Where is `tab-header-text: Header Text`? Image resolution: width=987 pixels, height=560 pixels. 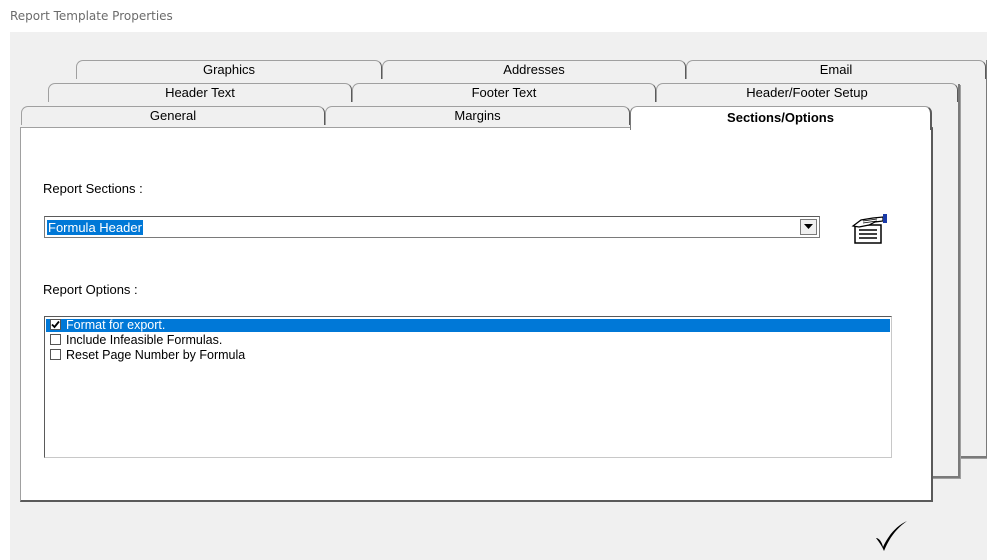 tab-header-text: Header Text is located at coordinates (200, 92).